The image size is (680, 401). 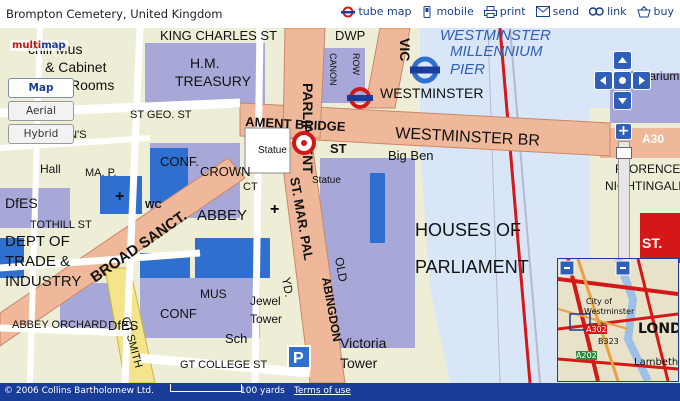 I want to click on link-link: link, so click(x=608, y=11).